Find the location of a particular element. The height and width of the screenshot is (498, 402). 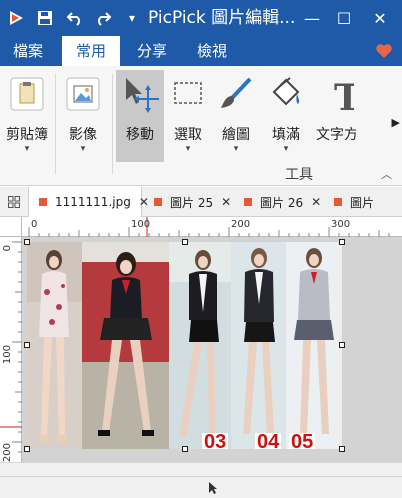

text-icon: T is located at coordinates (335, 96).